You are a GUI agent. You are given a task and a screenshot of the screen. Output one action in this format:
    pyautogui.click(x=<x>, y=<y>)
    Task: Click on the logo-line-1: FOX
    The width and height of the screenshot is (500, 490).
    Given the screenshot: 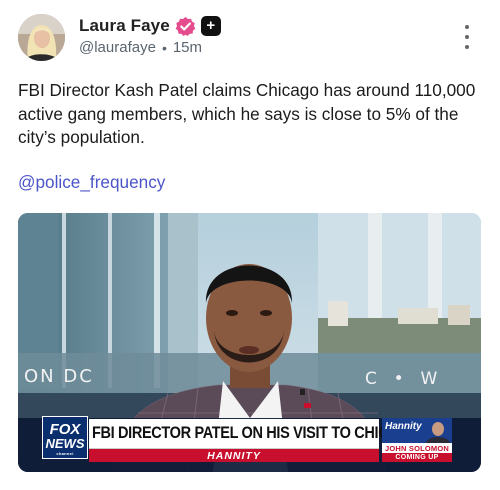 What is the action you would take?
    pyautogui.click(x=65, y=429)
    